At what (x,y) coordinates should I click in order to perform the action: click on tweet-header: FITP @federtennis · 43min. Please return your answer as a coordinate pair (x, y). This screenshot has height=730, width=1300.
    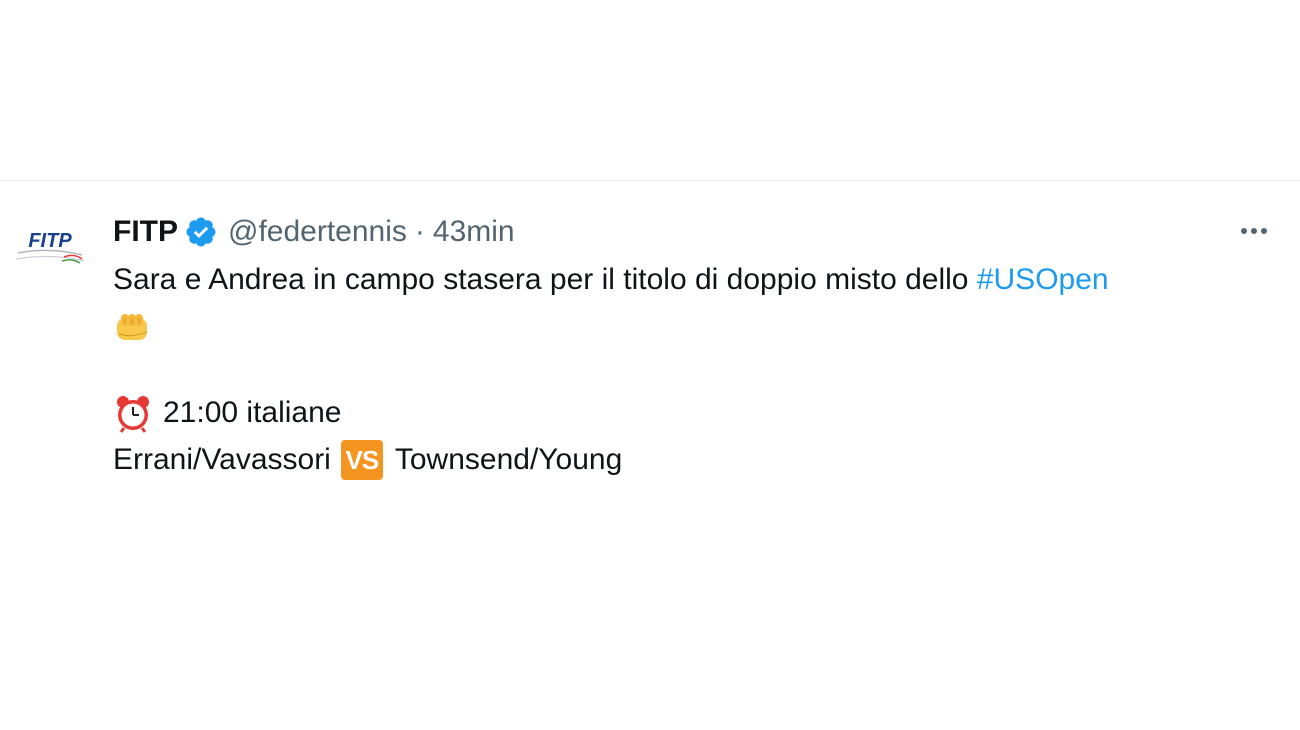
    Looking at the image, I should click on (314, 232).